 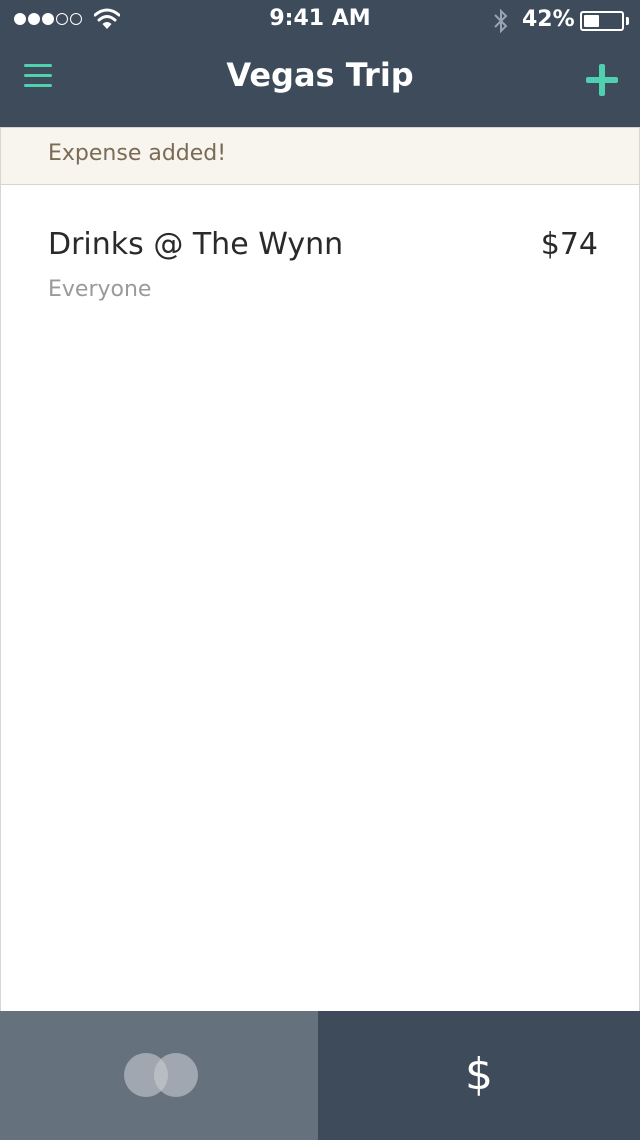 What do you see at coordinates (196, 244) in the screenshot?
I see `expense-name: Drinks @ The Wynn` at bounding box center [196, 244].